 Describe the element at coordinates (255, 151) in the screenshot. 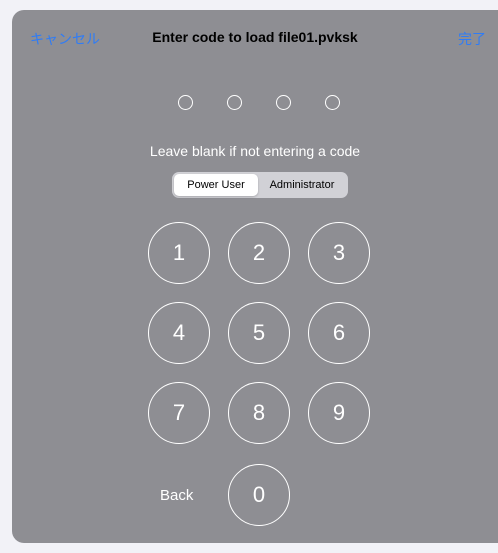

I see `hint-text: Leave blank if not entering a code` at that location.